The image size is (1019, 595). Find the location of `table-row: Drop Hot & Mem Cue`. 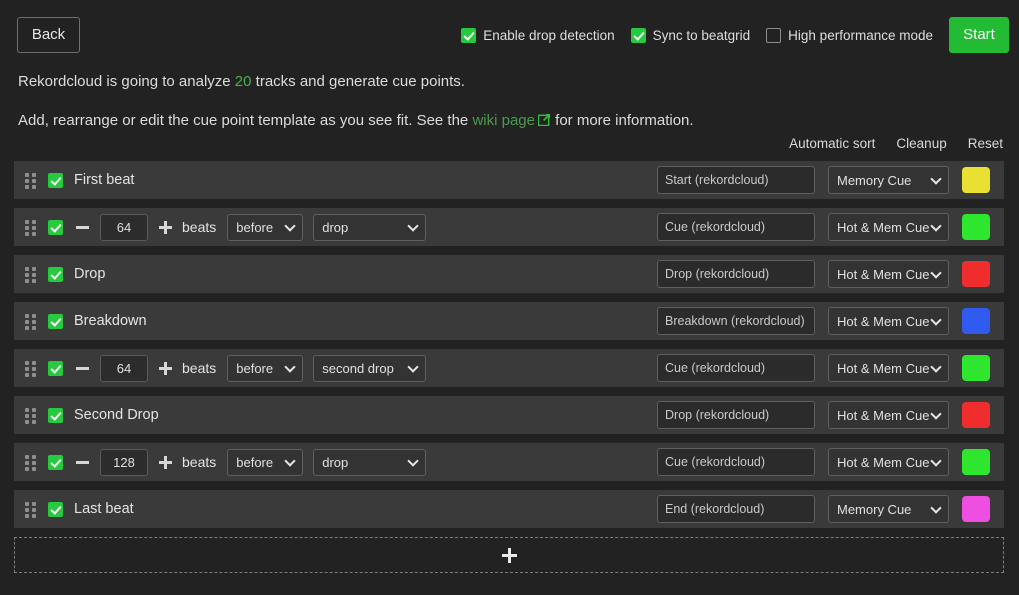

table-row: Drop Hot & Mem Cue is located at coordinates (509, 274).